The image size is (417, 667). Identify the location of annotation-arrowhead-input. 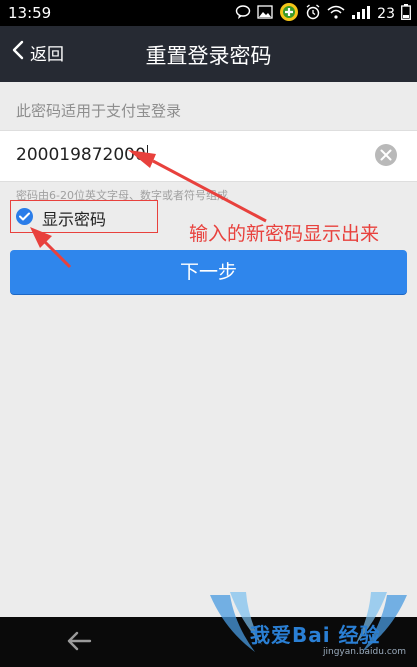
(142, 159).